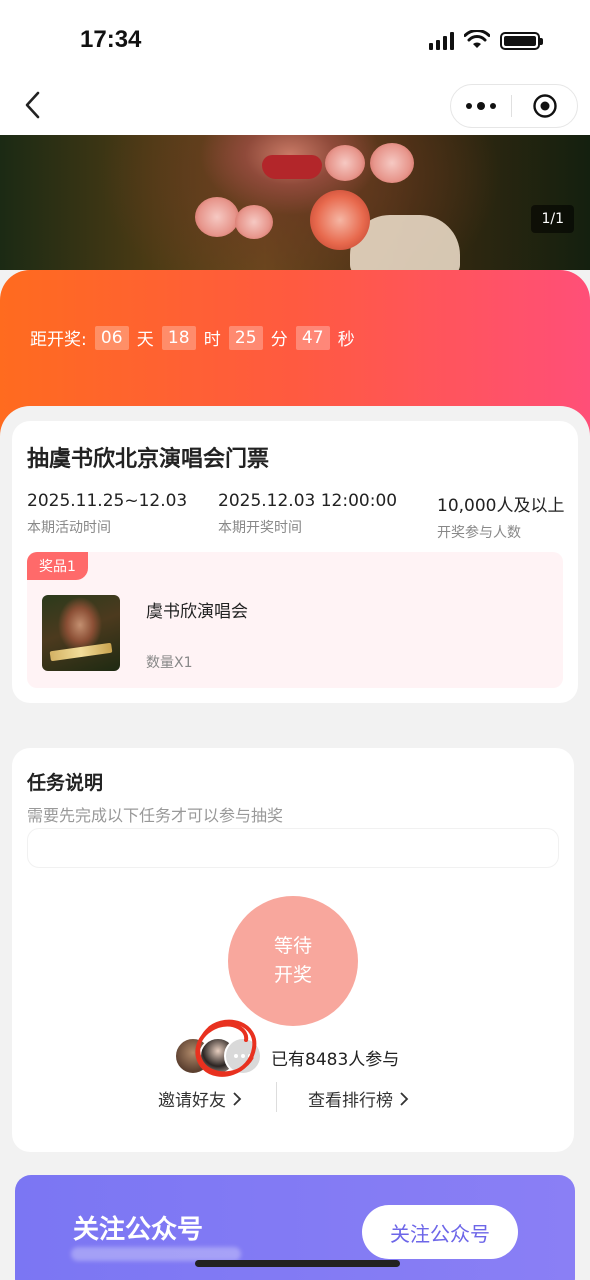 Image resolution: width=590 pixels, height=1280 pixels. Describe the element at coordinates (107, 501) in the screenshot. I see `stat-value: 2025.11.25~12.03` at that location.